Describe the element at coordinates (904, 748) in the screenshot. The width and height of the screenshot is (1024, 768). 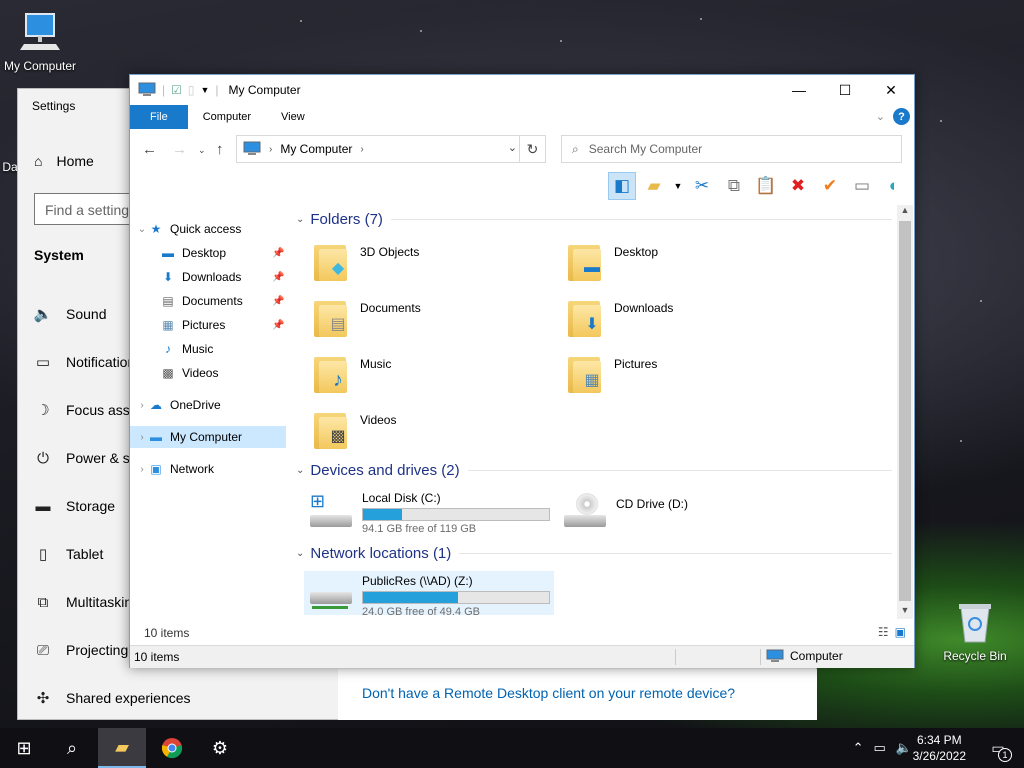
I see `volume-icon: 🔈` at that location.